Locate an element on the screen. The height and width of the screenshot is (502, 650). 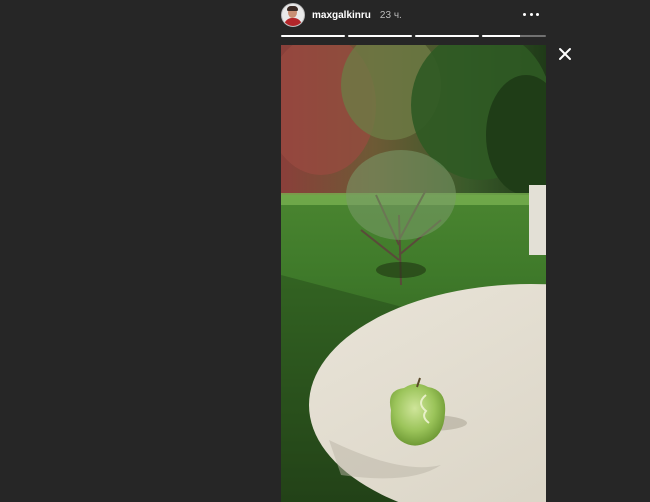
story-progress-bar is located at coordinates (413, 36).